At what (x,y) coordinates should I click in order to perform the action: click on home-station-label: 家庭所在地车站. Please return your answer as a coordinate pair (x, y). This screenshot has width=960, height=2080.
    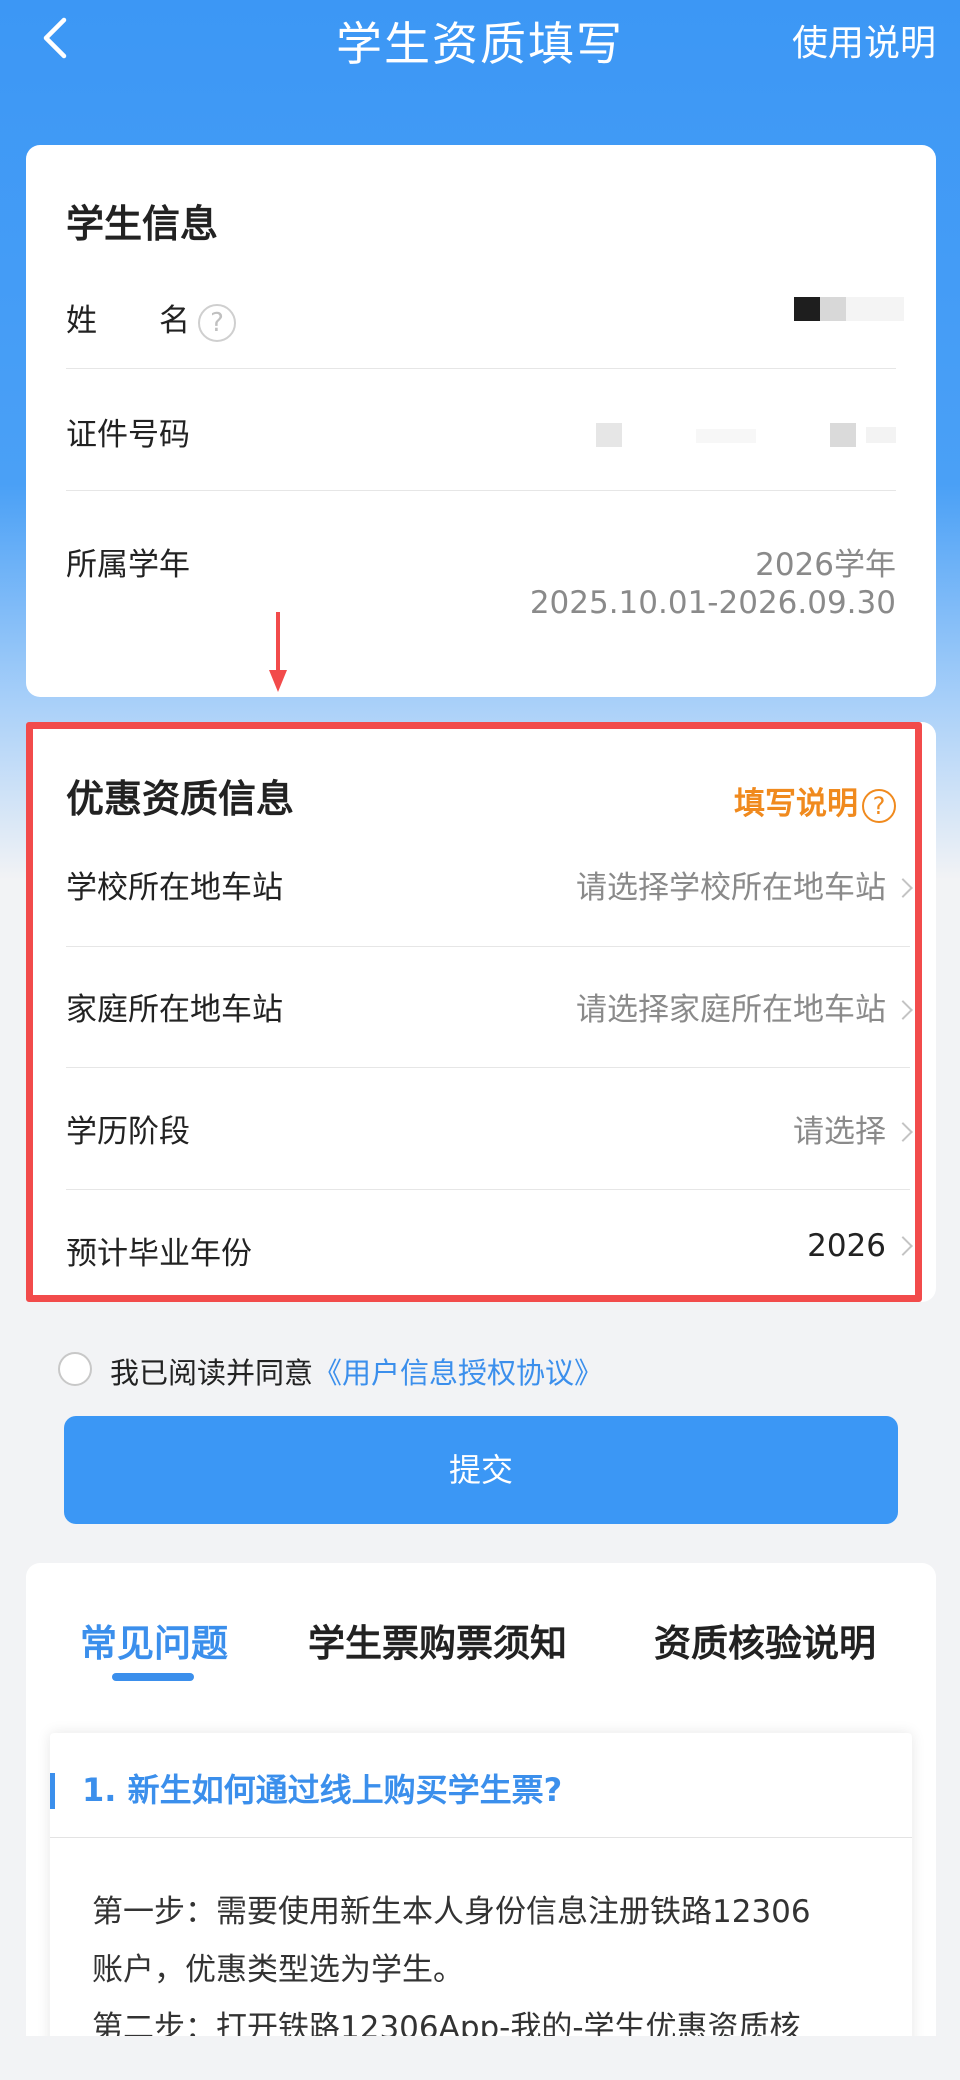
    Looking at the image, I should click on (174, 1010).